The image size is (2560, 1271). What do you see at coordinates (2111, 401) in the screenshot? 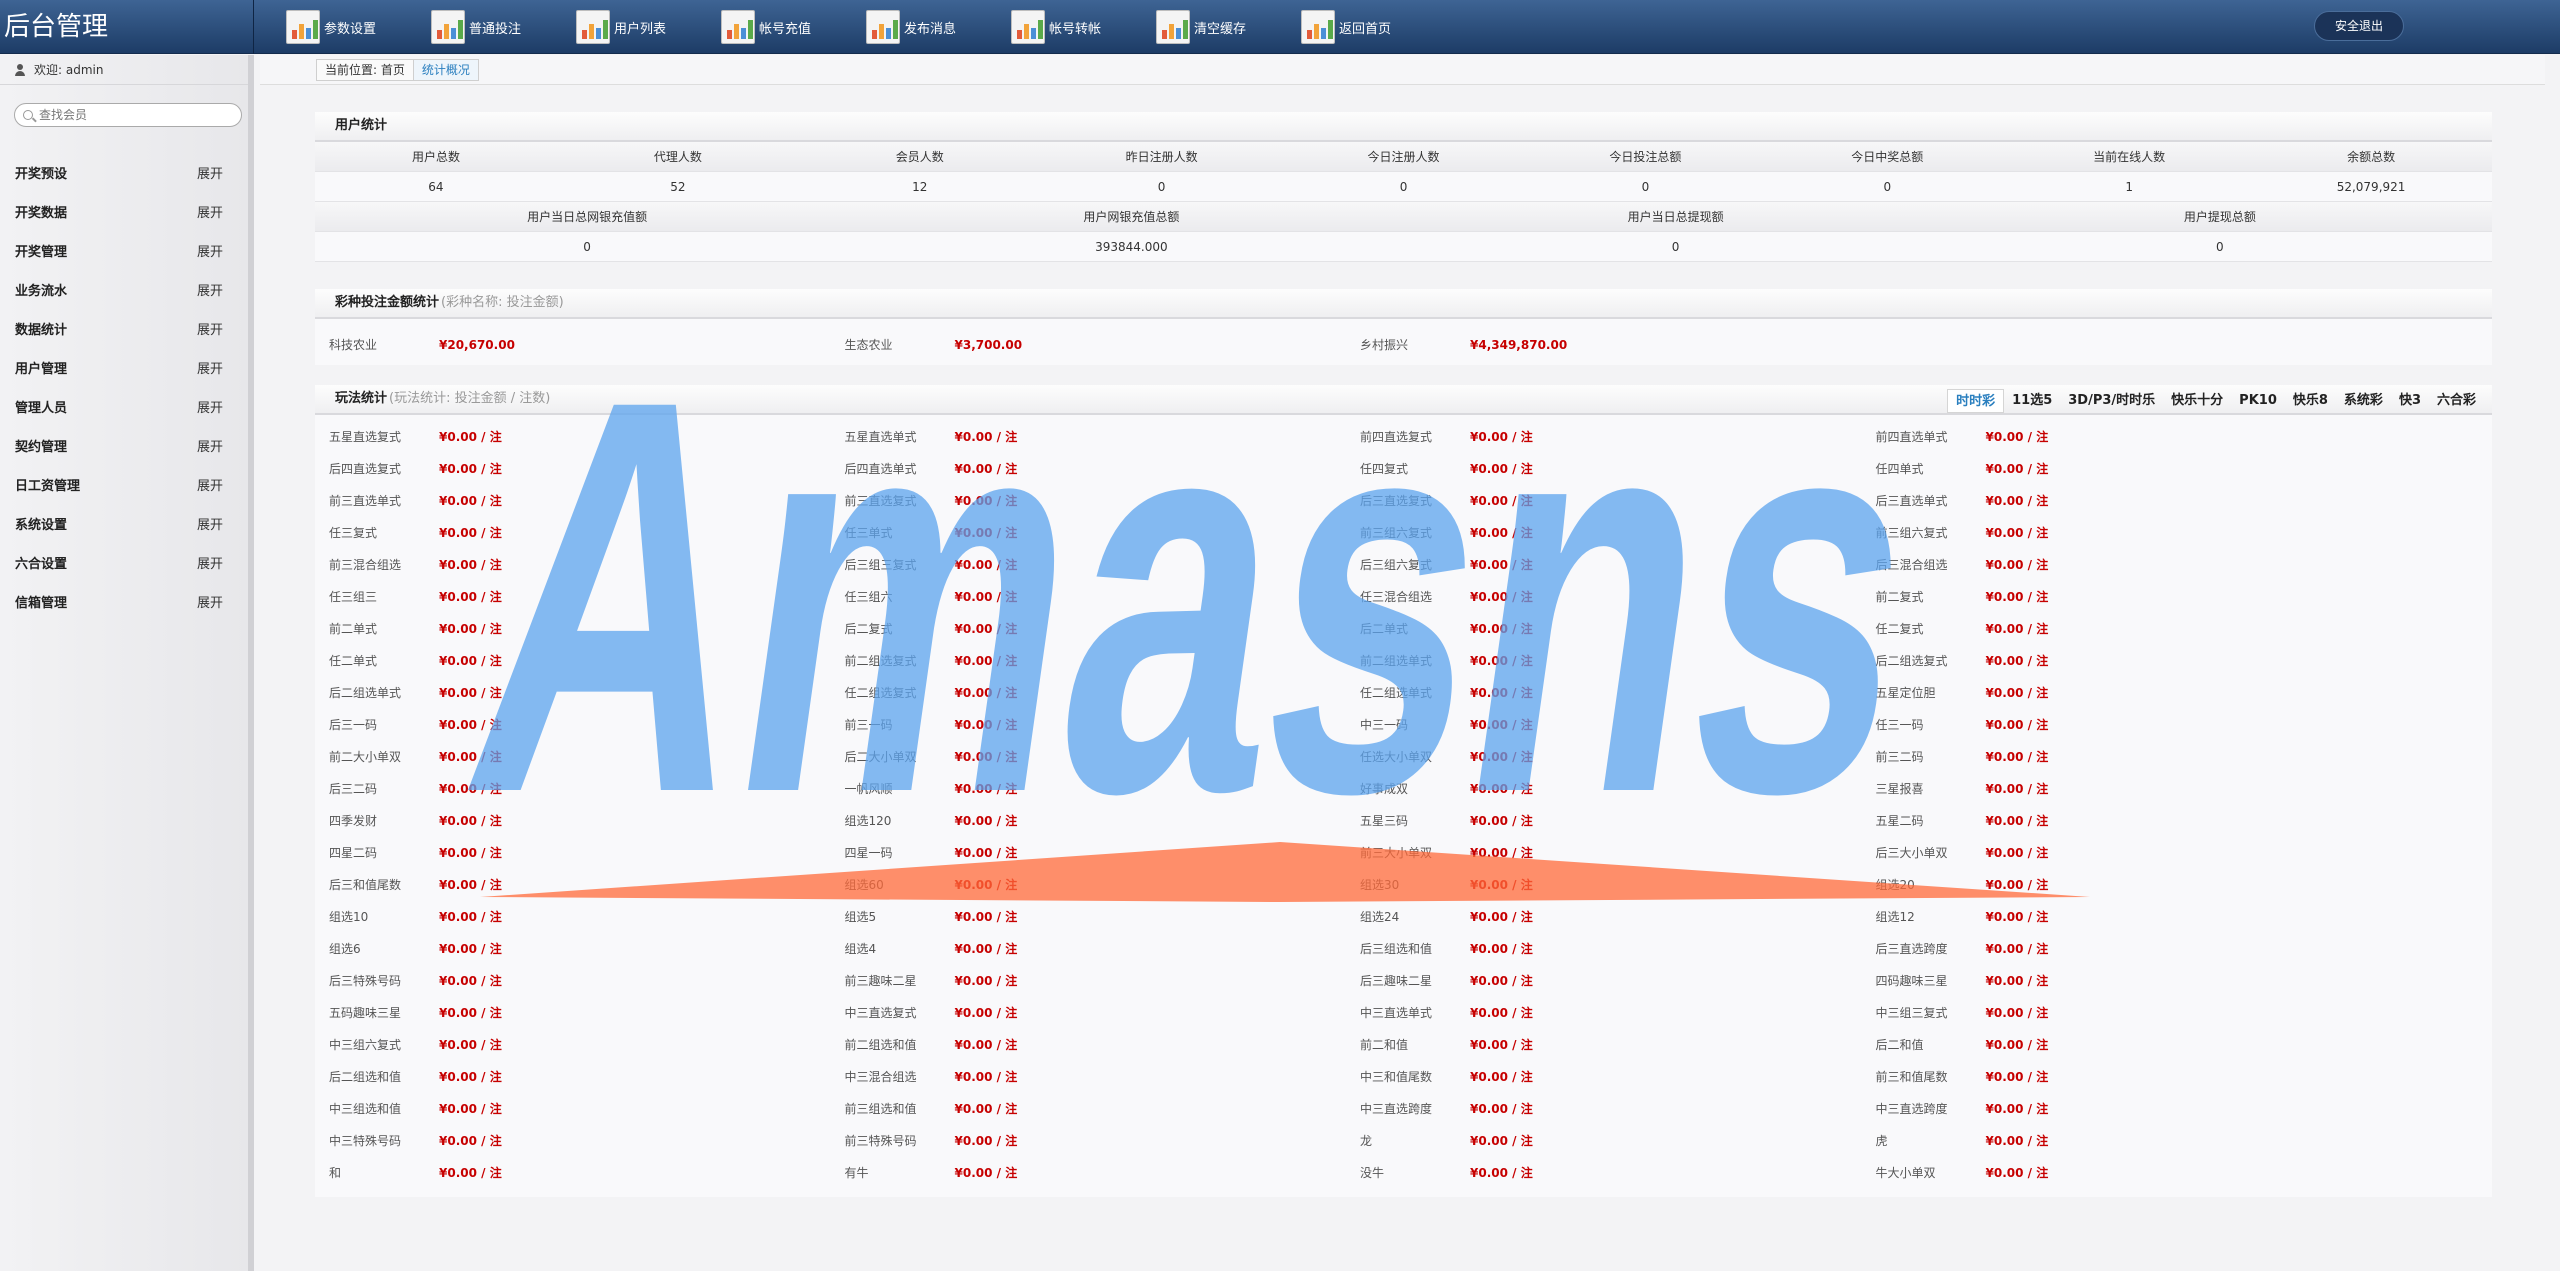
I see `tab-2: 3D/P3/时时乐` at bounding box center [2111, 401].